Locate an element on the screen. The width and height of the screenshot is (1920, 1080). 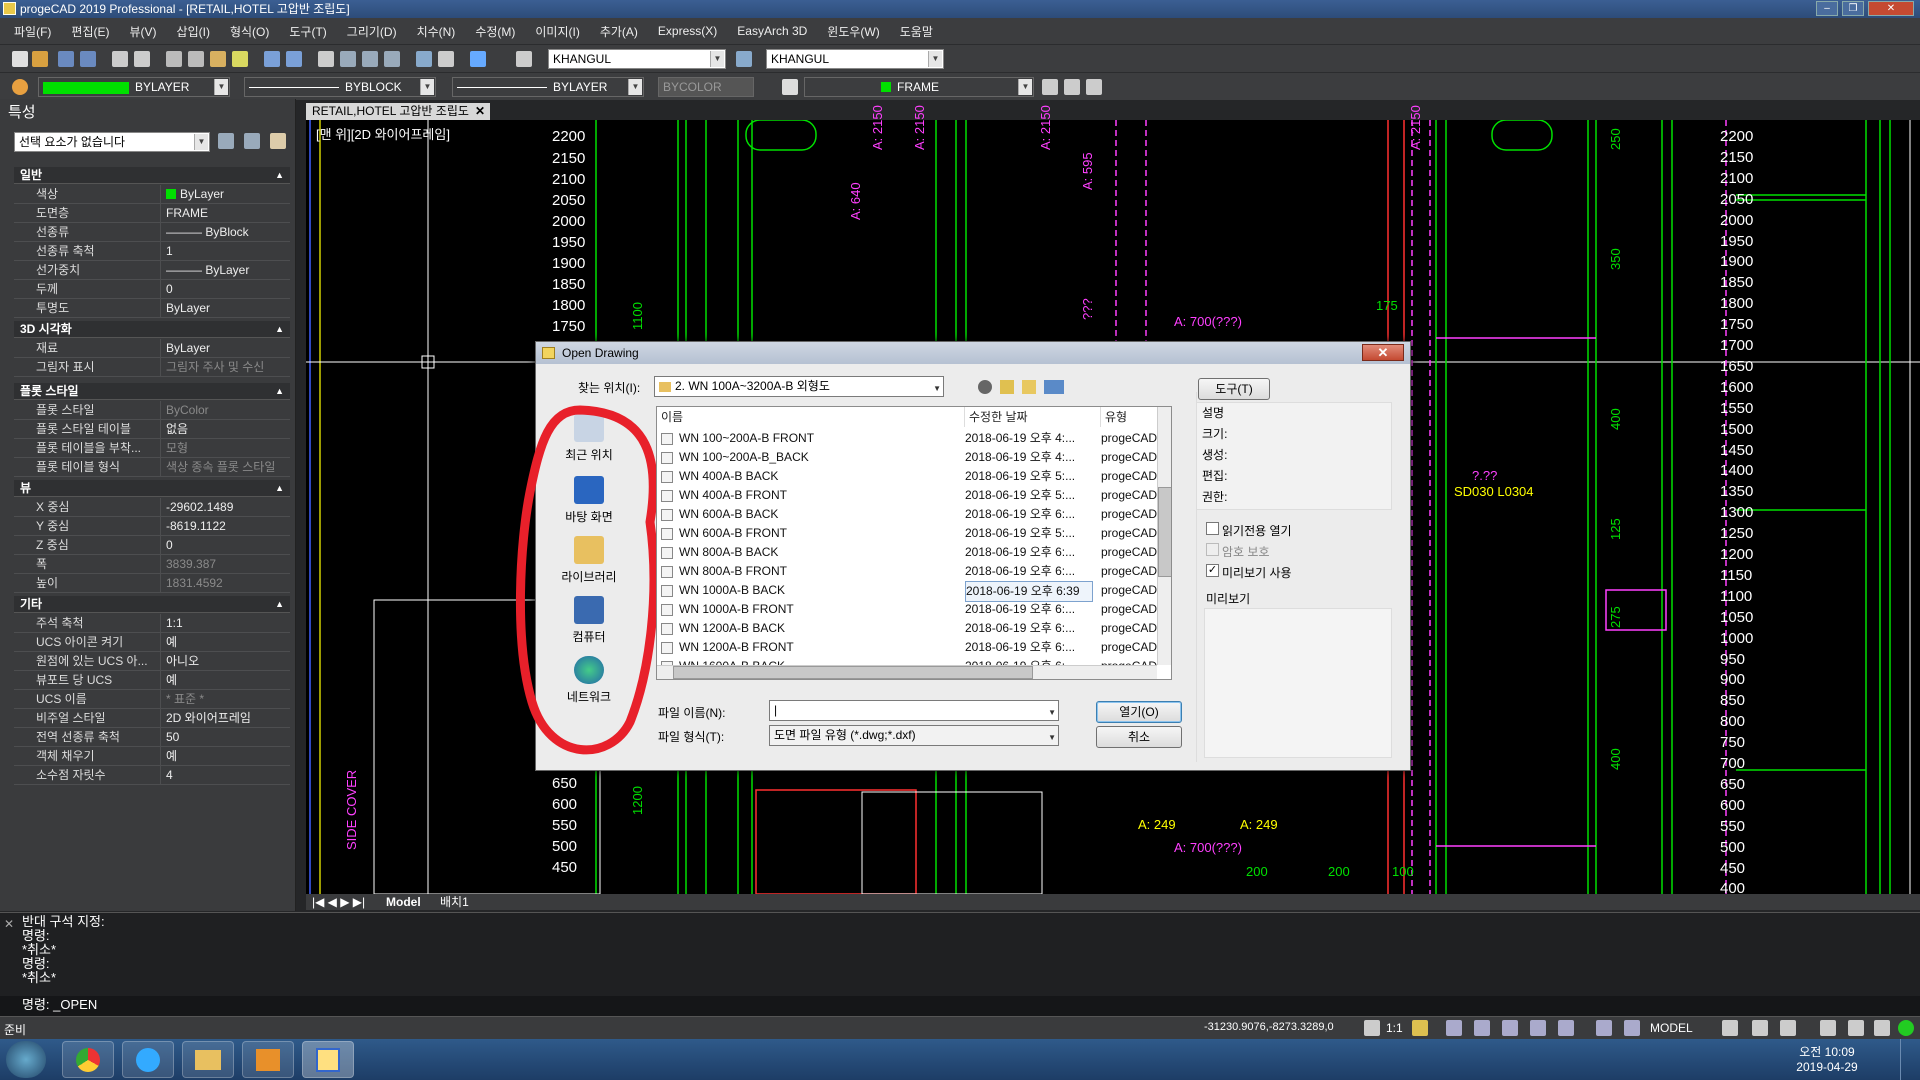
property-row: UCS 이름 * 표준 * is located at coordinates (152, 699).